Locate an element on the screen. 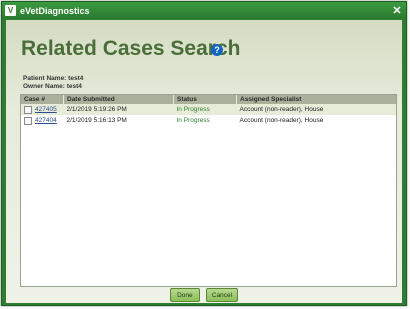 This screenshot has height=309, width=410. case-cell: 427404 is located at coordinates (42, 120).